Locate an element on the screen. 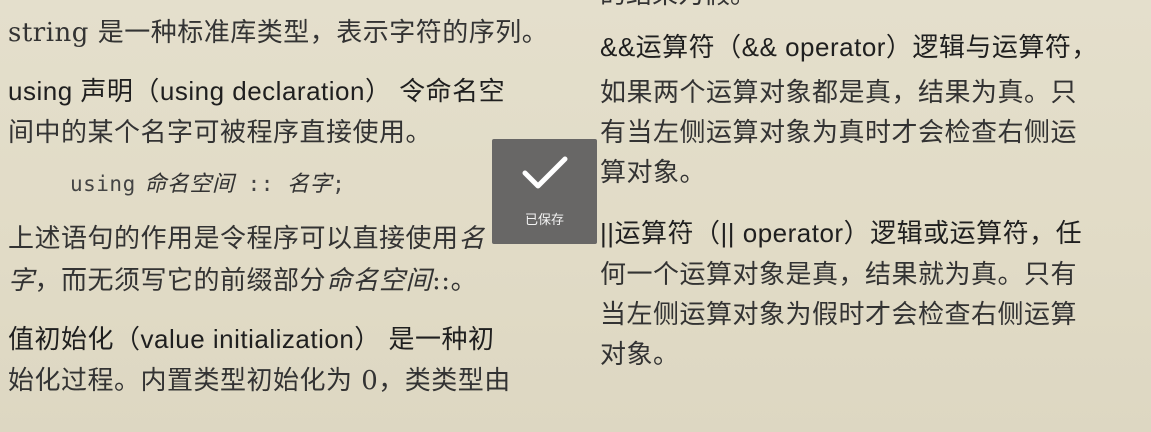 The width and height of the screenshot is (1151, 432). and-operator-term: &&运算符（&& operator）逻辑与运算符， is located at coordinates (849, 47).